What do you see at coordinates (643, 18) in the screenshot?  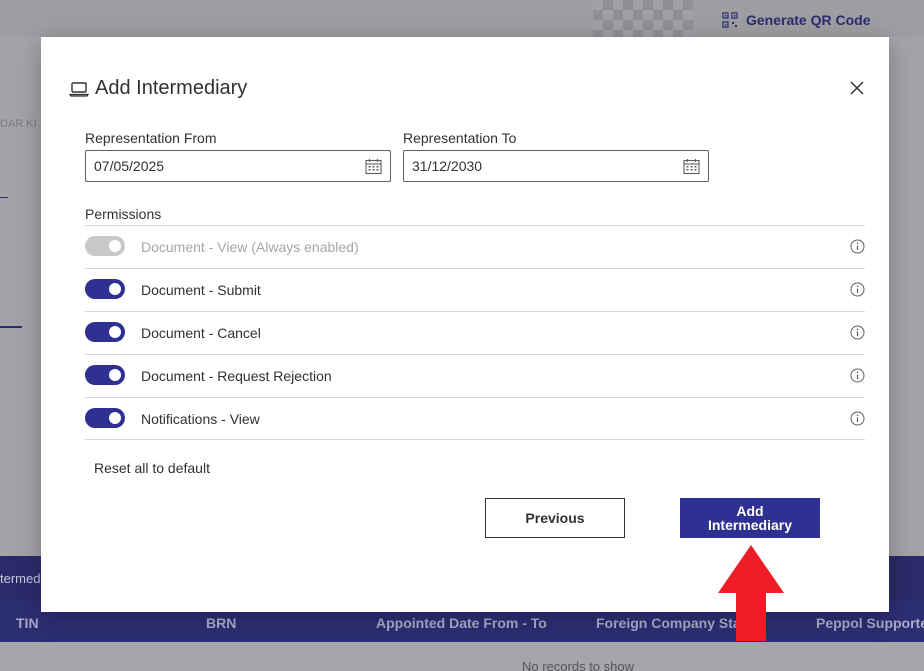 I see `qr-preview` at bounding box center [643, 18].